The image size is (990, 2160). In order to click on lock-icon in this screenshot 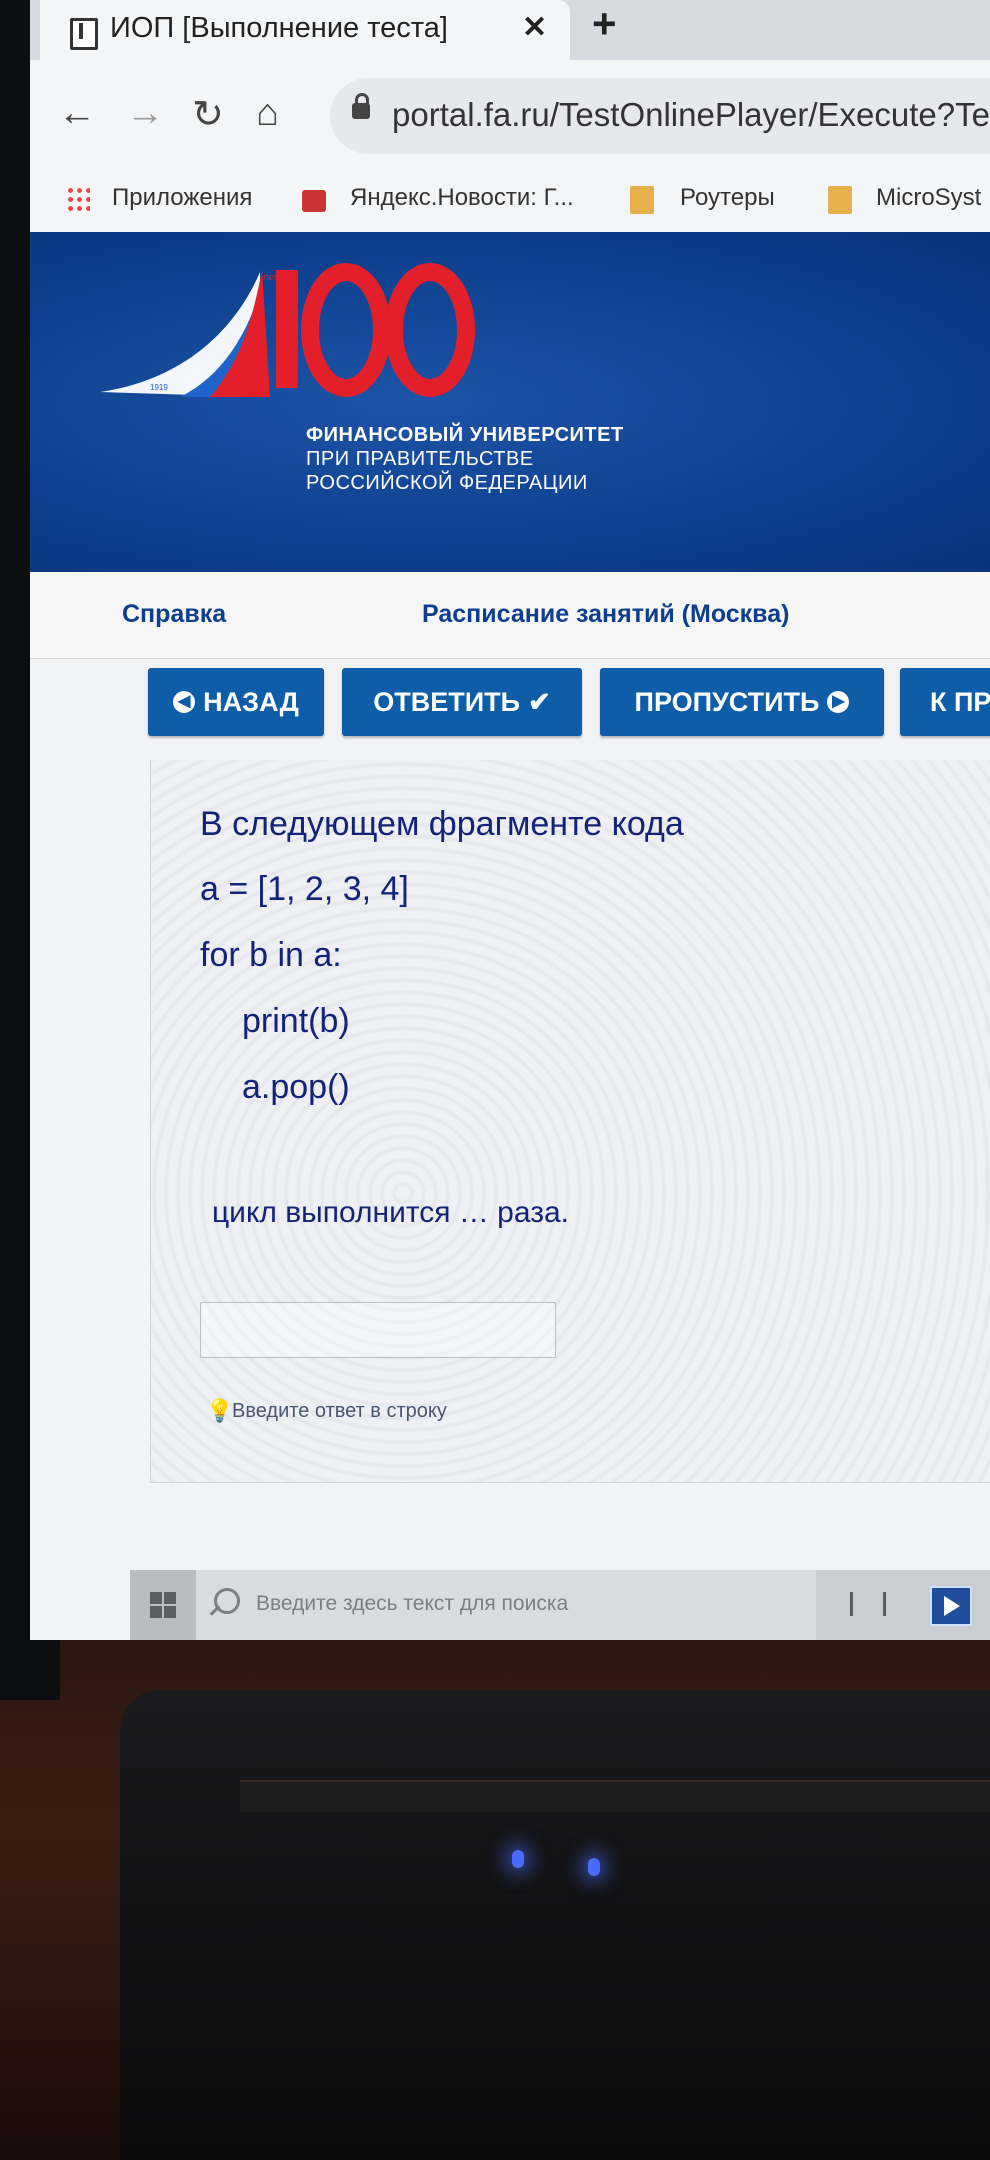, I will do `click(361, 106)`.